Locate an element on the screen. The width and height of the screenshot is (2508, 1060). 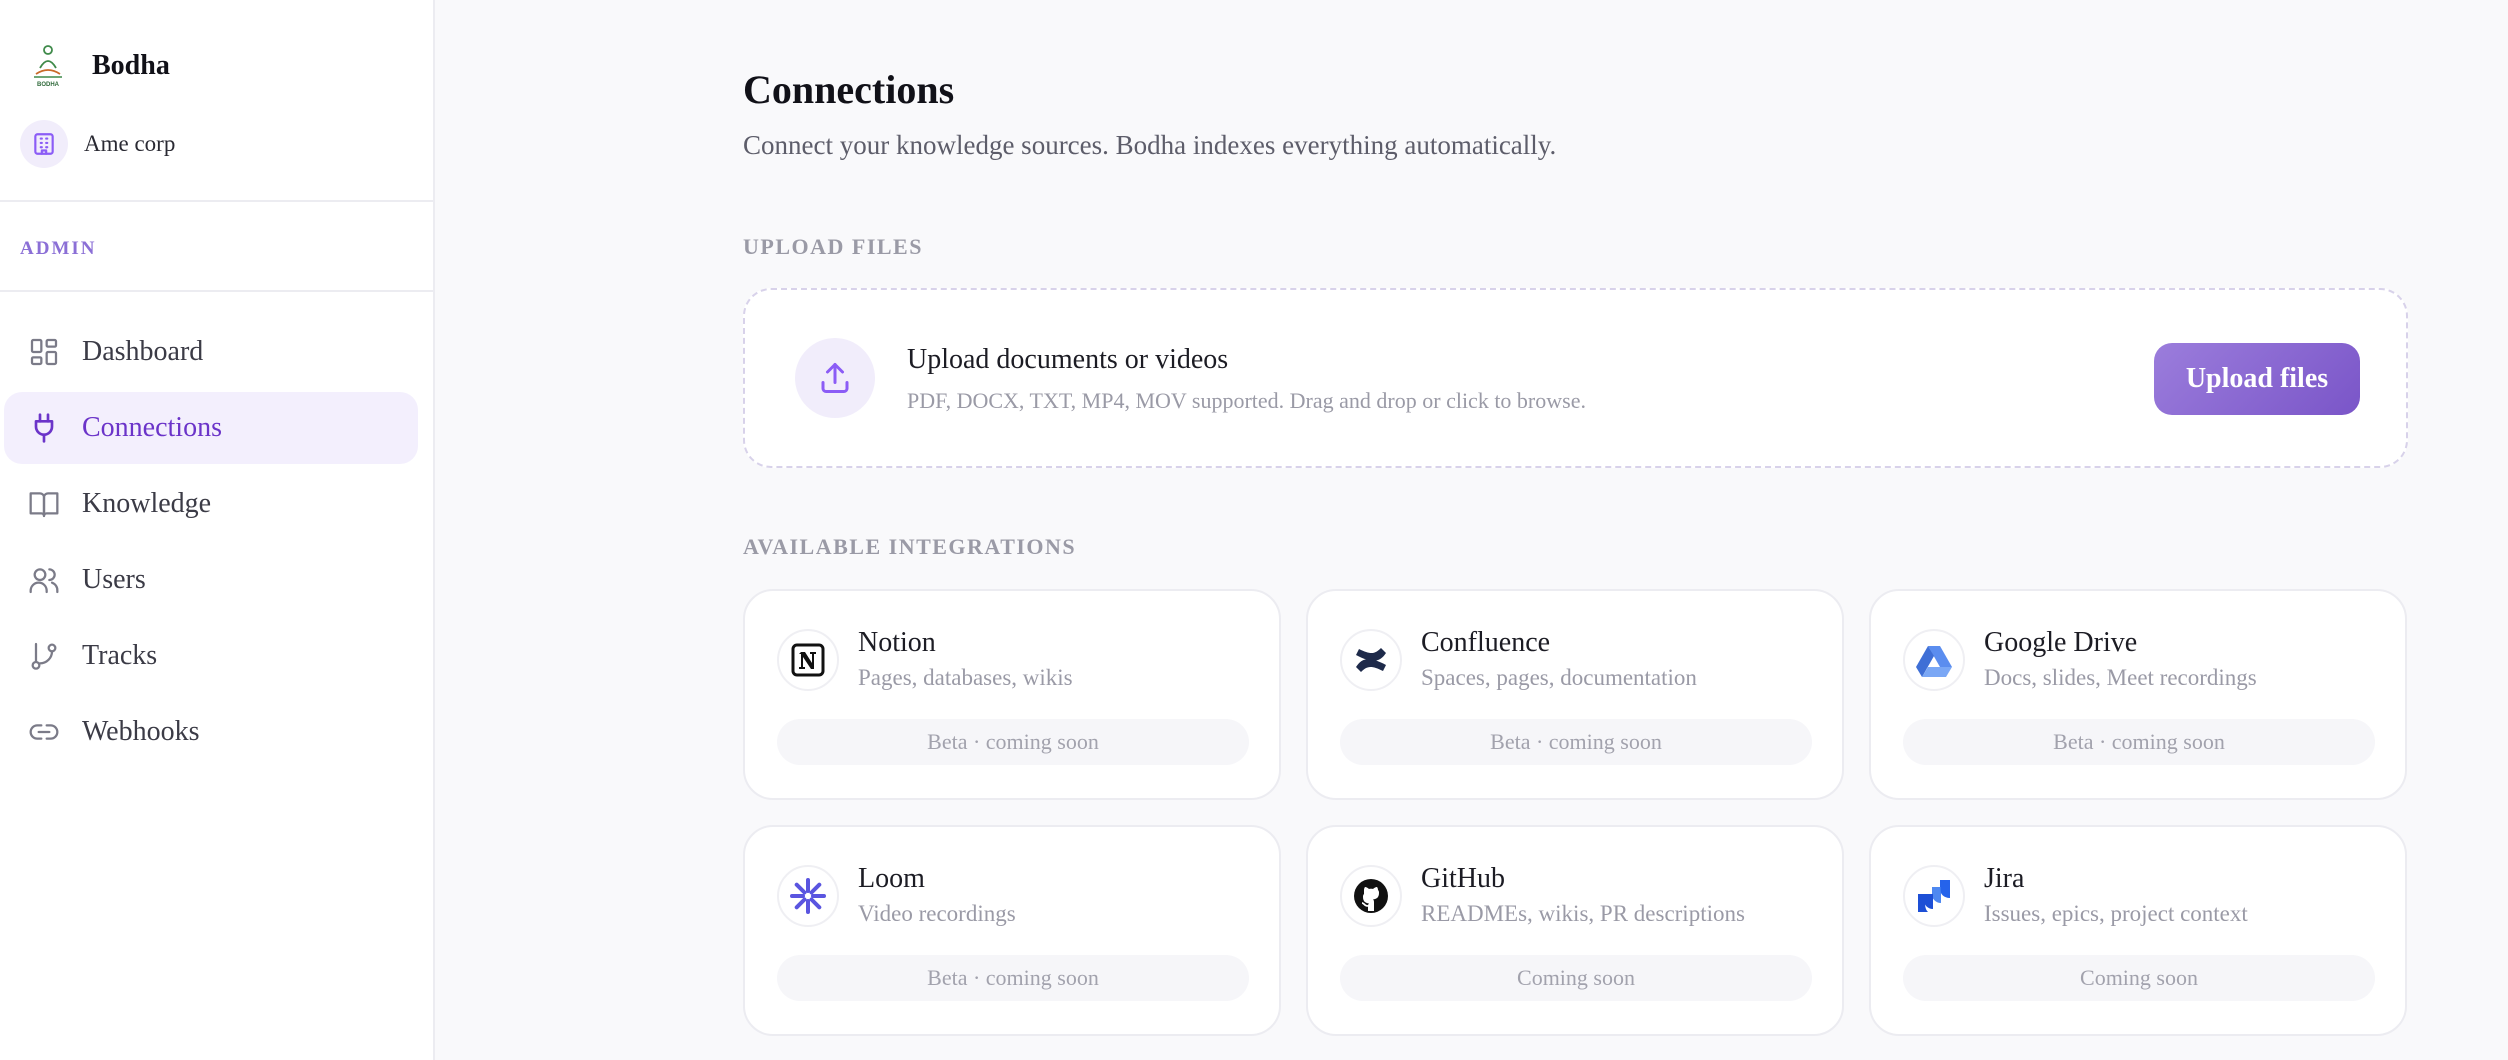
notion-icon is located at coordinates (808, 660).